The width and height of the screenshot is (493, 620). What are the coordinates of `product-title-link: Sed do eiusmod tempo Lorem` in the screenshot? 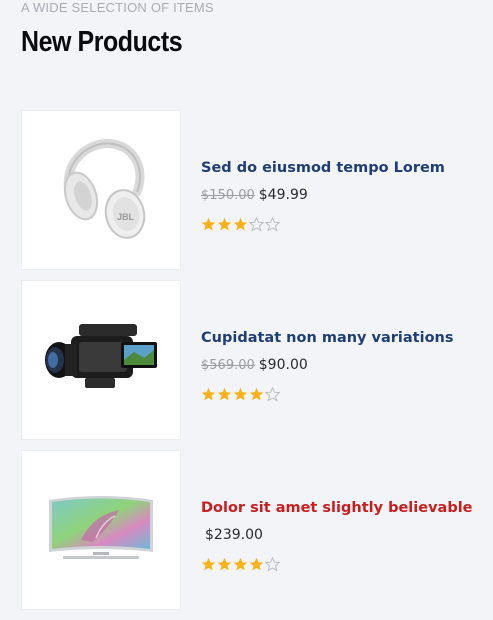 It's located at (346, 168).